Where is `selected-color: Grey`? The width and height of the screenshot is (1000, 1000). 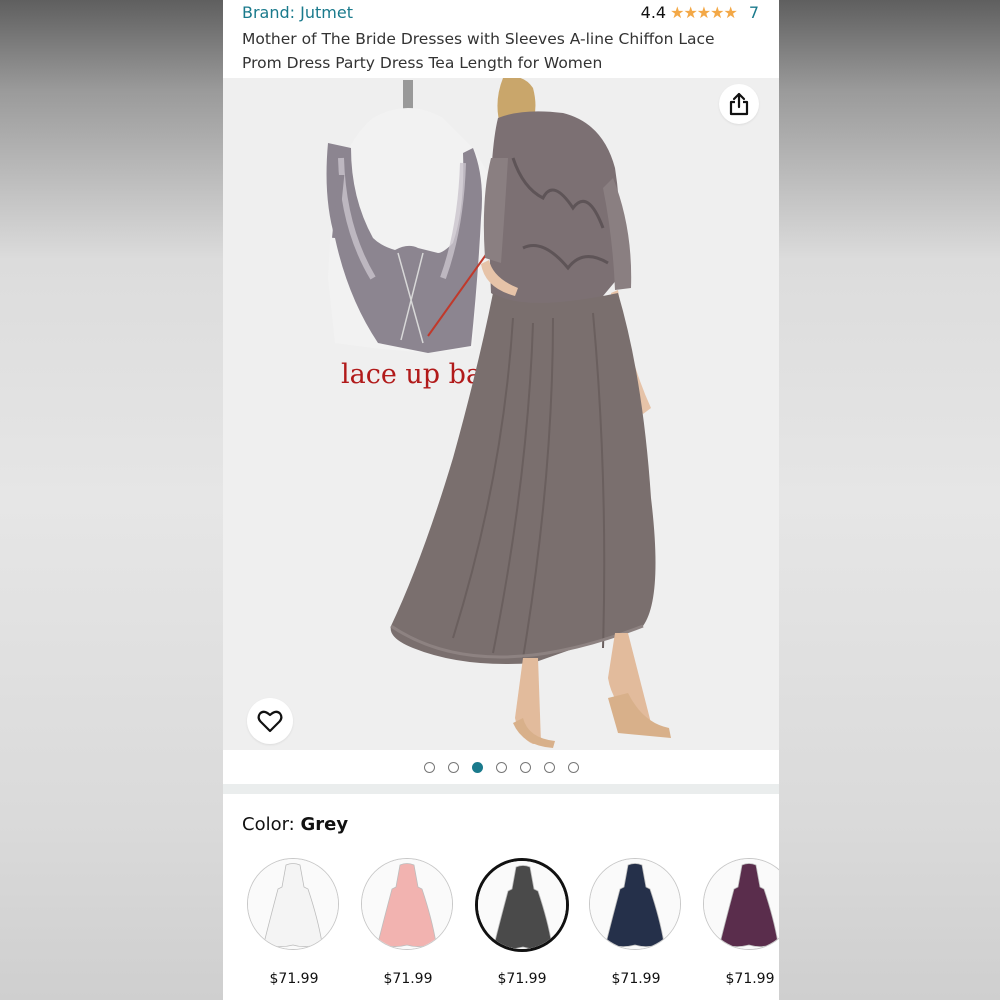
selected-color: Grey is located at coordinates (324, 824).